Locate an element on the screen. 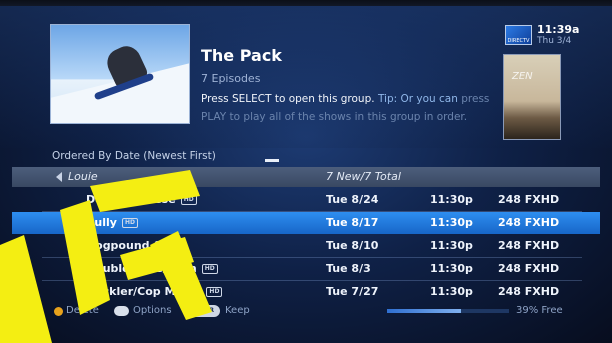 The image size is (612, 343). group-name: Louie is located at coordinates (83, 176).